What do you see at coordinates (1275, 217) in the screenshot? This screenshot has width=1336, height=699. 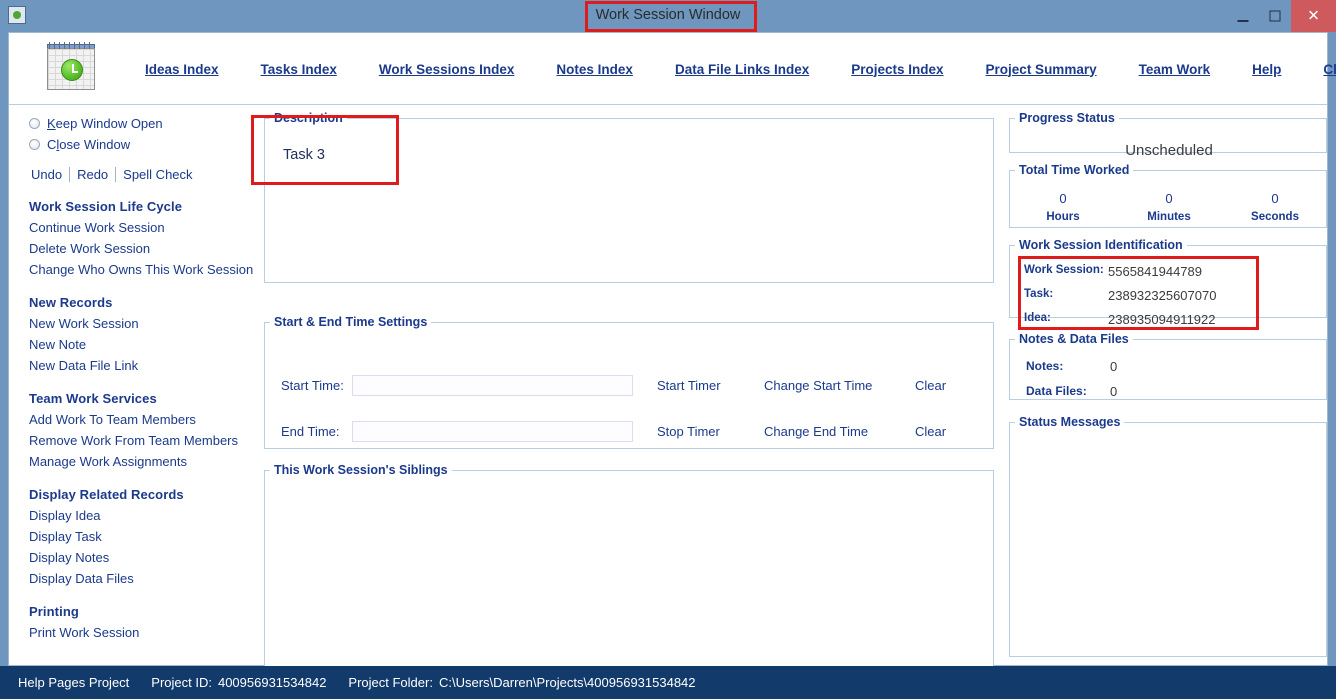 I see `seconds-label: Seconds` at bounding box center [1275, 217].